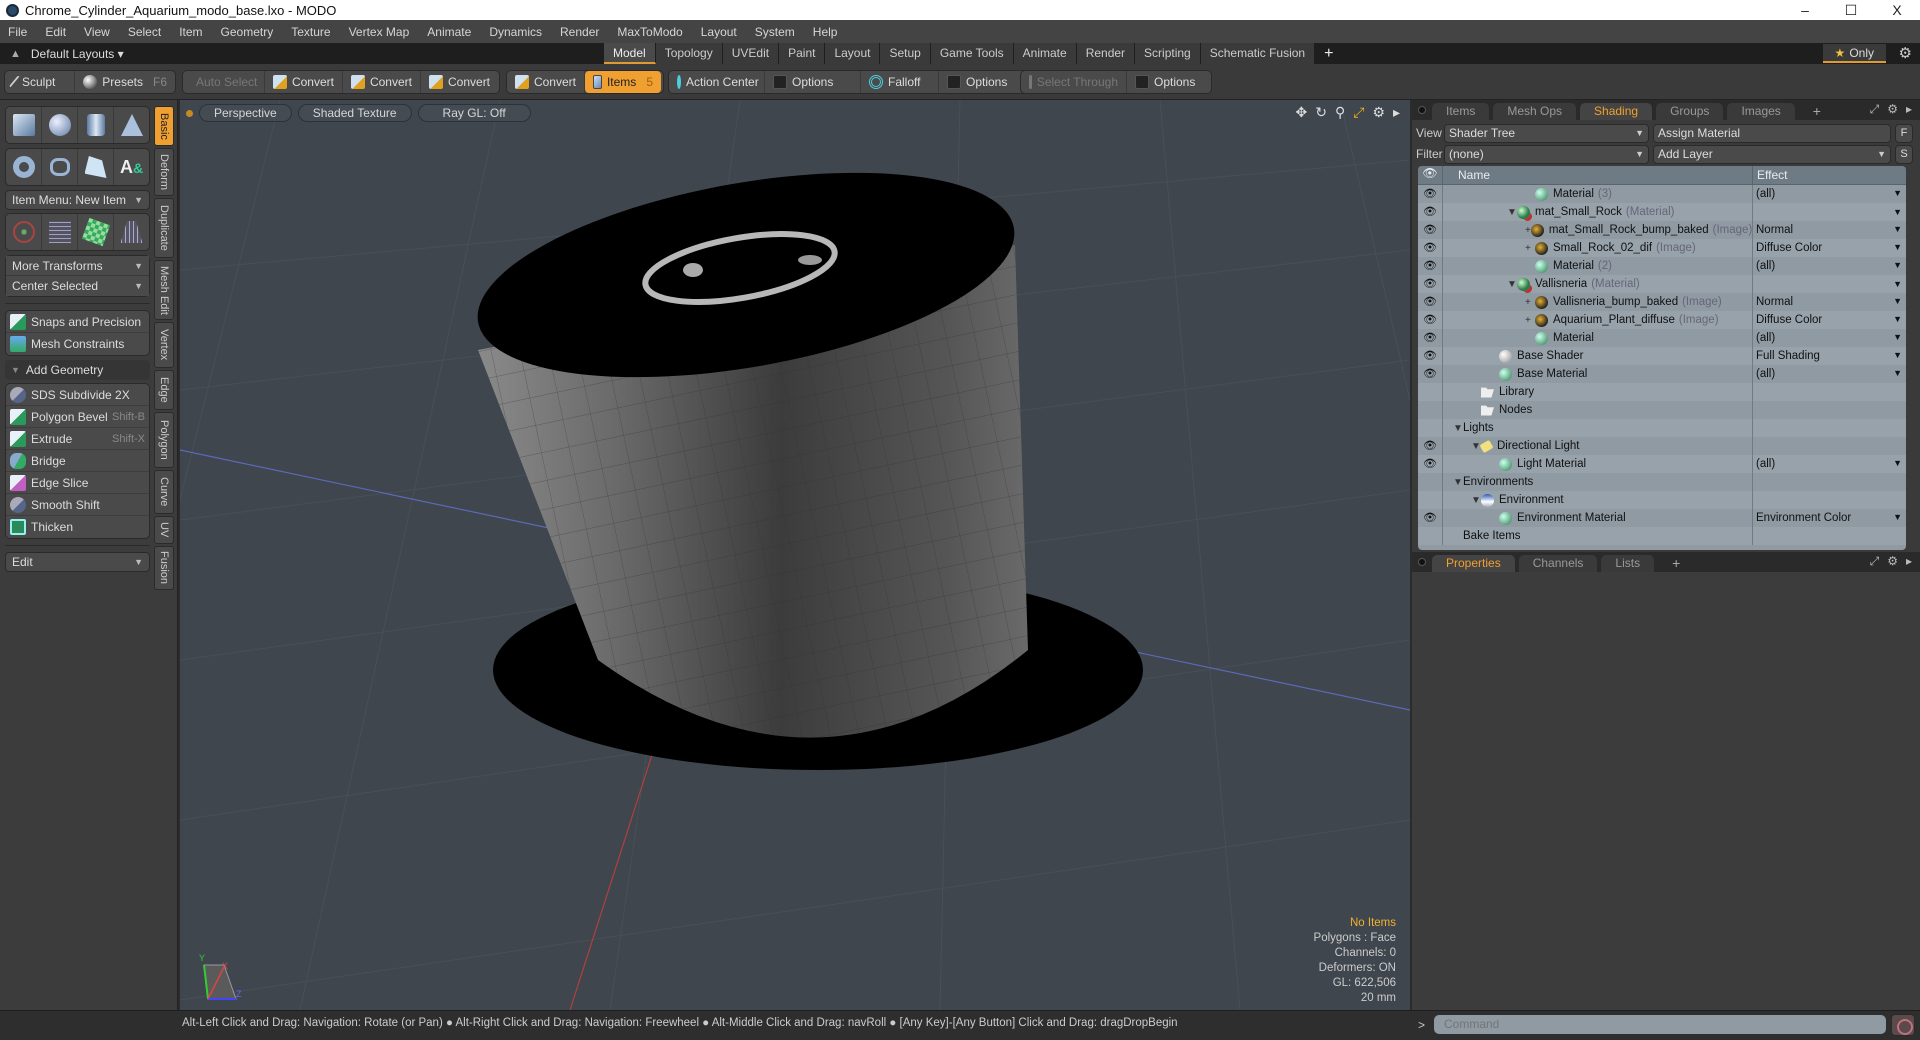  Describe the element at coordinates (1690, 111) in the screenshot. I see `panel-tab-groups: Groups` at that location.